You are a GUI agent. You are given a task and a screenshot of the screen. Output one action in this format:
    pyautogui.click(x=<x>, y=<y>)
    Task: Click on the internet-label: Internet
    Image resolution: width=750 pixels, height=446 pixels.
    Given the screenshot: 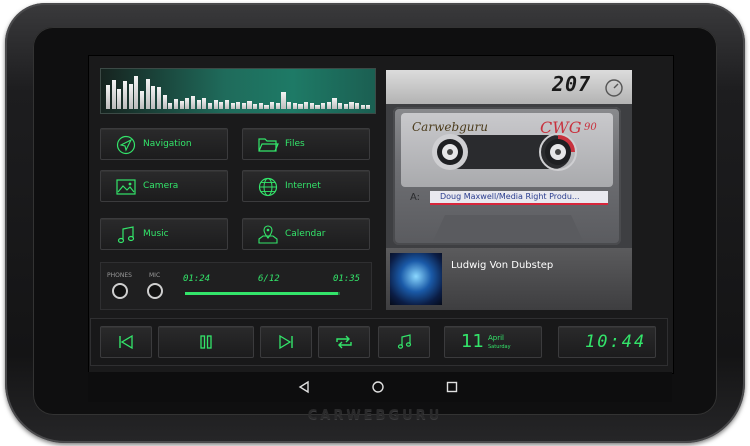 What is the action you would take?
    pyautogui.click(x=303, y=186)
    